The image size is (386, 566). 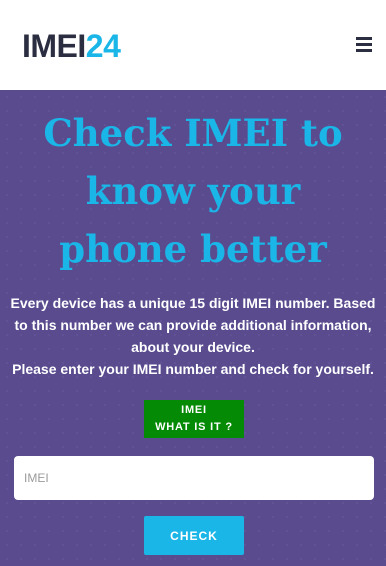 What do you see at coordinates (193, 133) in the screenshot?
I see `title-line-1: Check IMEI to` at bounding box center [193, 133].